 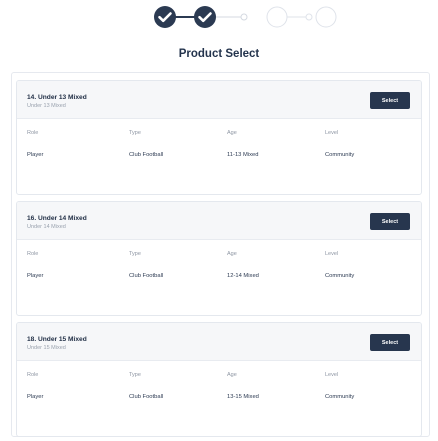 I want to click on step-5-pending, so click(x=326, y=17).